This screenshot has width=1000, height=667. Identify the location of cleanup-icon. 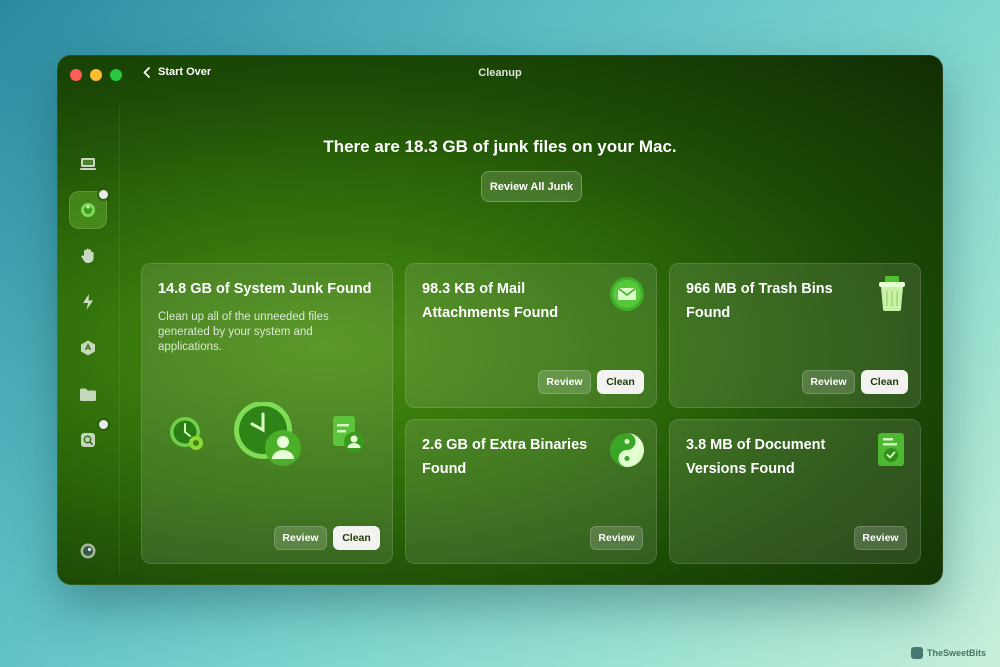
(88, 210).